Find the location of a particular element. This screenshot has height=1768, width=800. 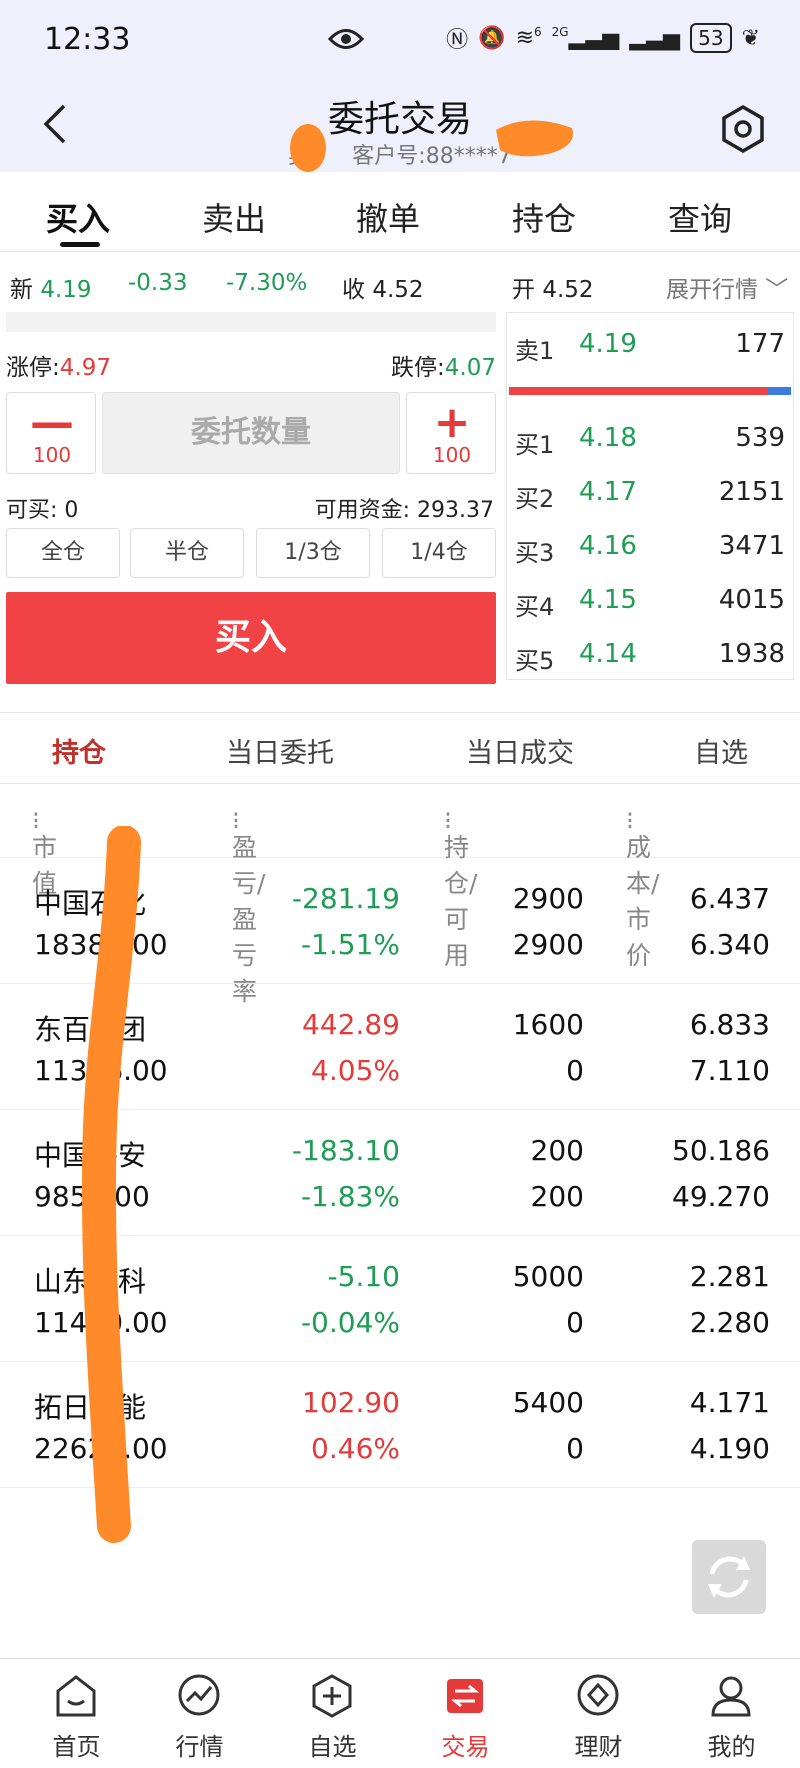

tab-query: 查询 is located at coordinates (700, 217).